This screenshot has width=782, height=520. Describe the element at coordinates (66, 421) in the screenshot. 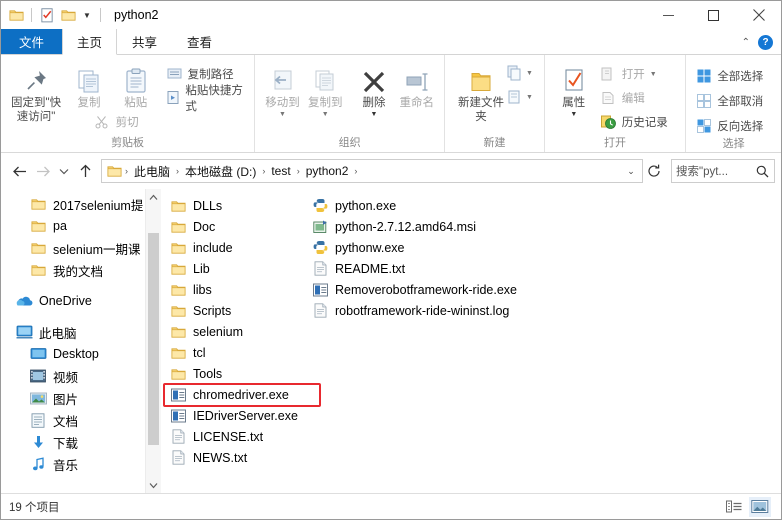

I see `sidebar-item-label: 文档` at that location.